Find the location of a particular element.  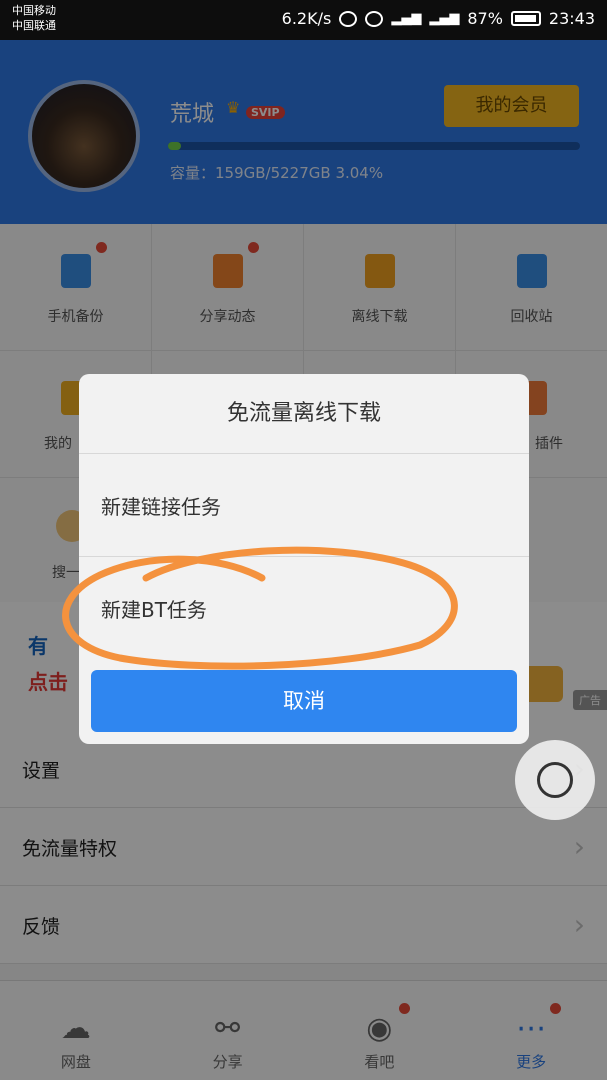

battery-icon is located at coordinates (525, 18).